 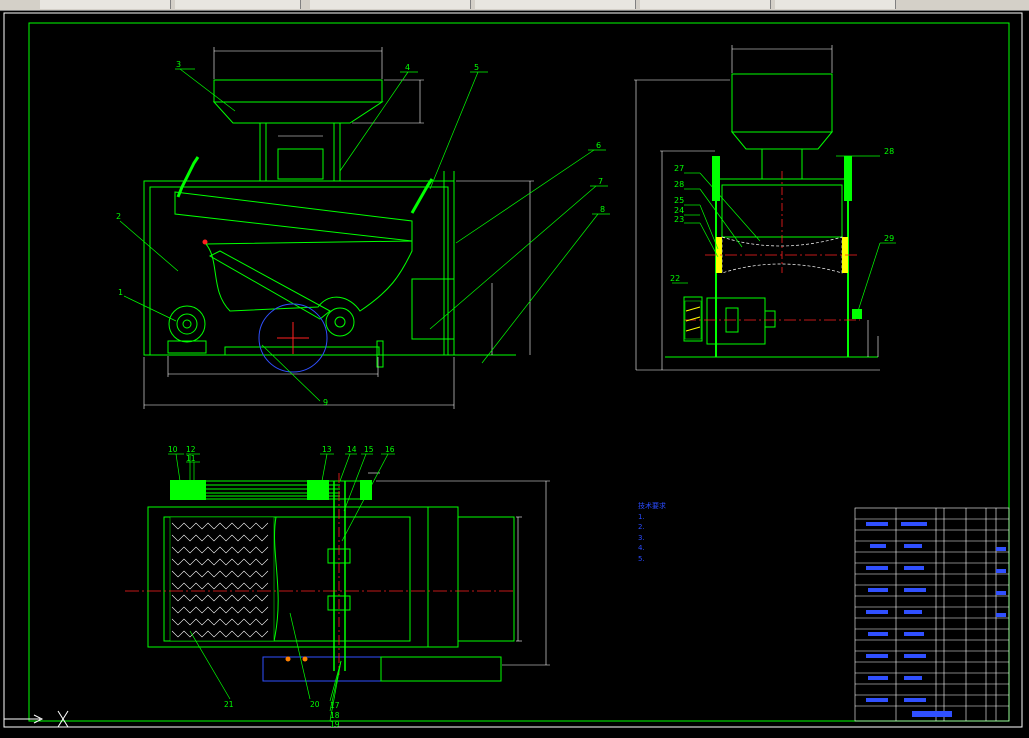 What do you see at coordinates (263, 152) in the screenshot?
I see `hopper-leg-left` at bounding box center [263, 152].